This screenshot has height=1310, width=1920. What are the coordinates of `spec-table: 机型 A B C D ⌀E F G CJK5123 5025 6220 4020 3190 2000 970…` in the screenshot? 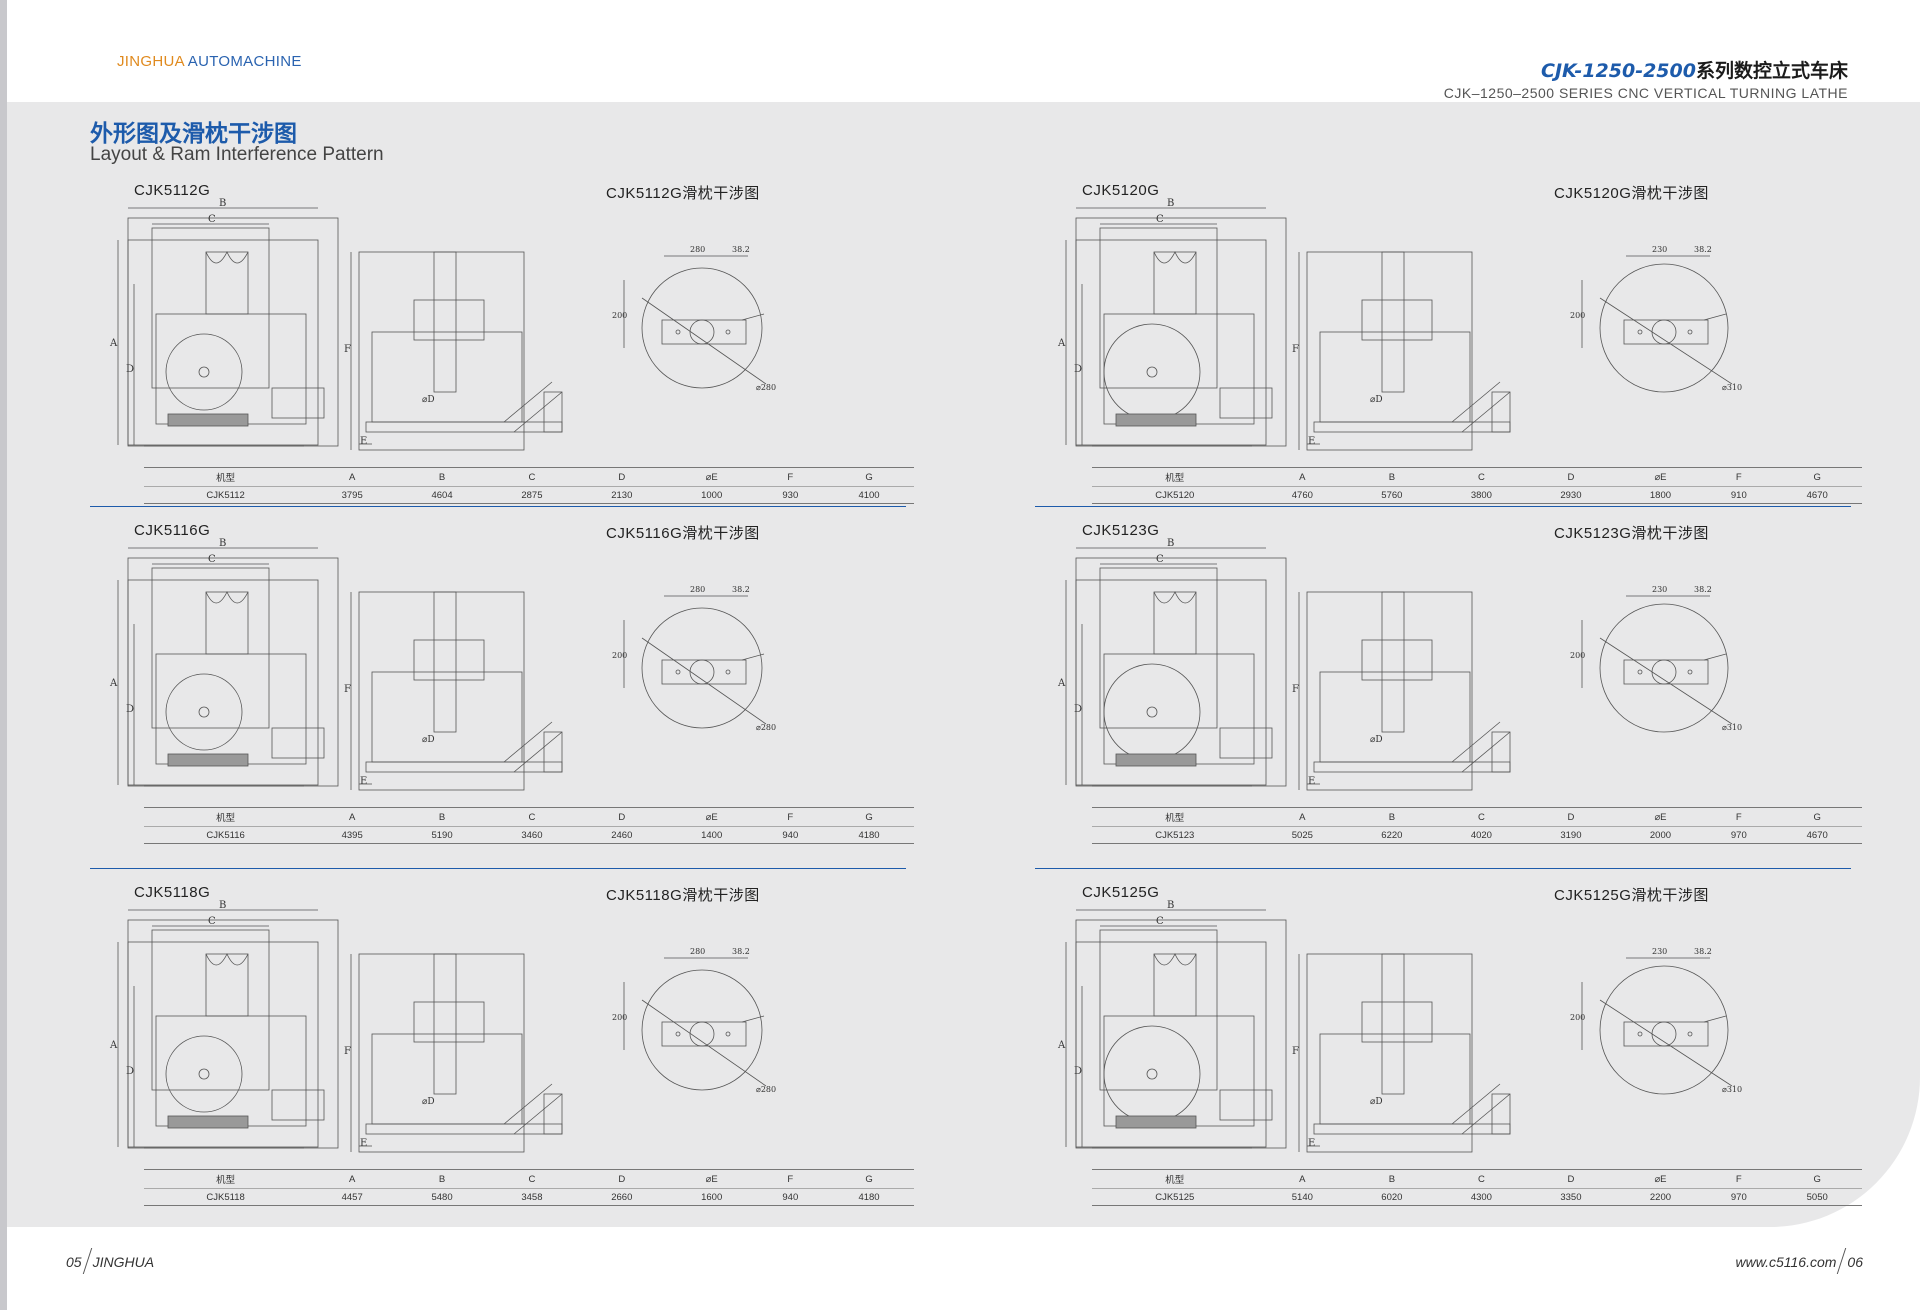 It's located at (1477, 825).